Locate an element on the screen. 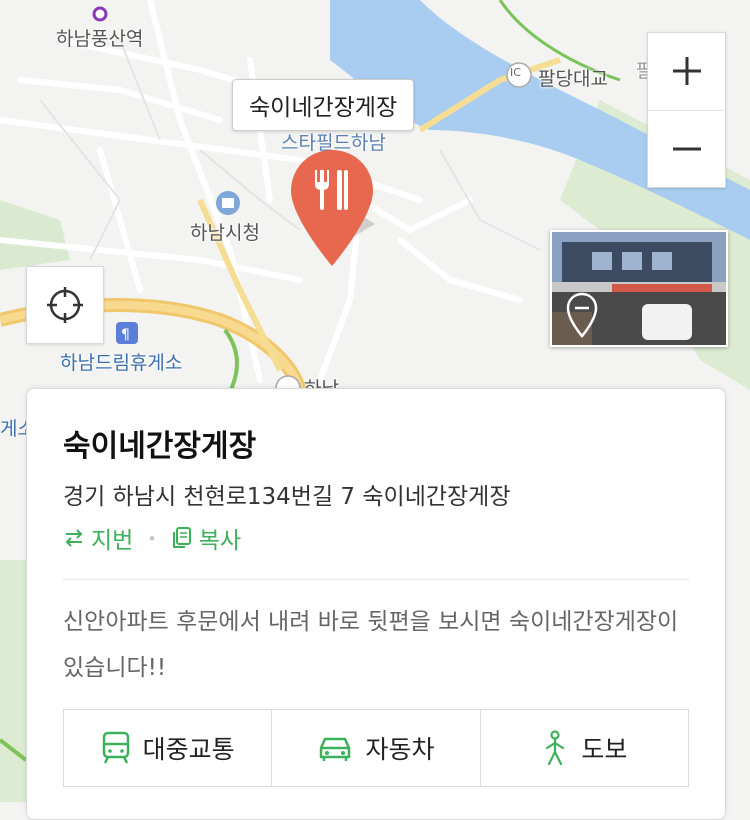 The height and width of the screenshot is (820, 750). zoom-control is located at coordinates (686, 110).